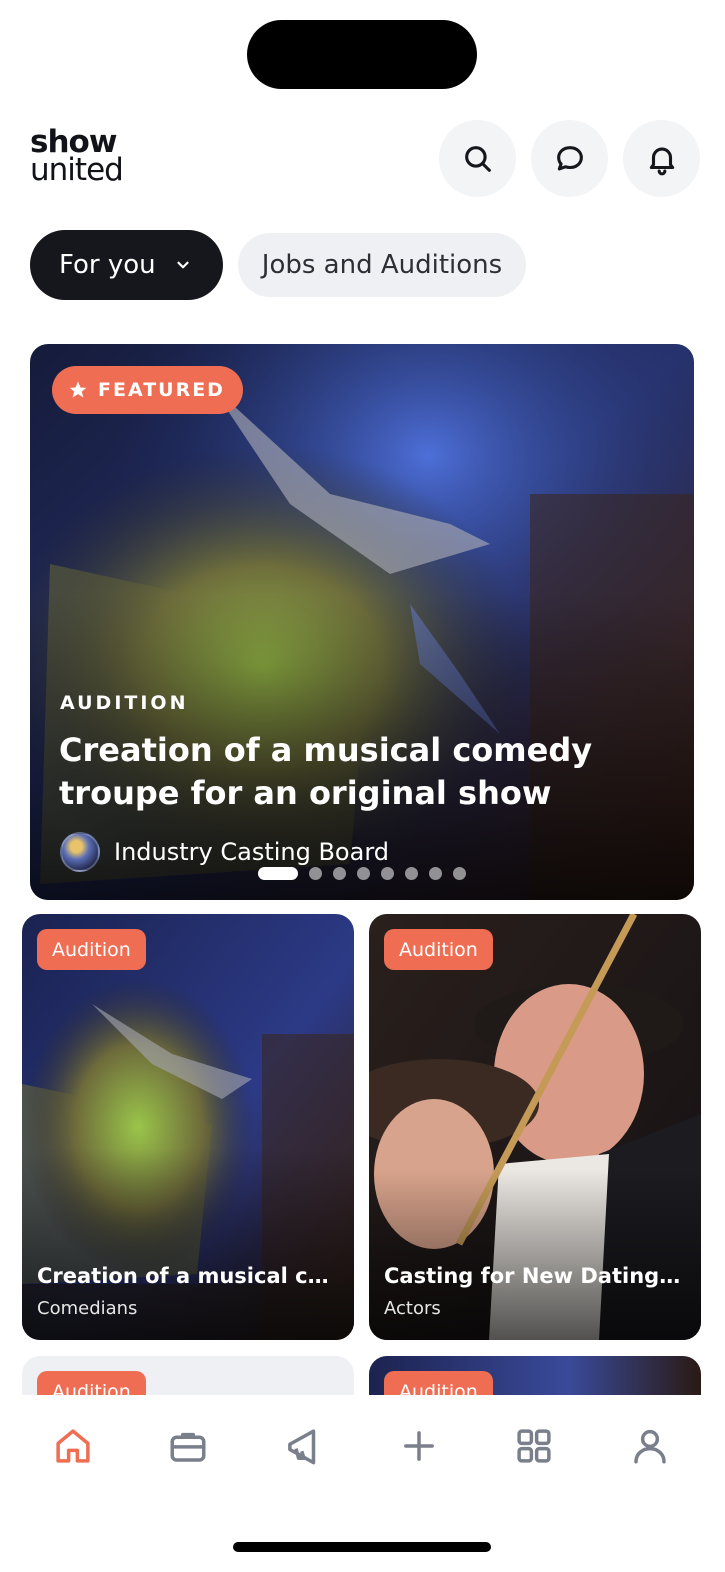  I want to click on home-indicator, so click(362, 1547).